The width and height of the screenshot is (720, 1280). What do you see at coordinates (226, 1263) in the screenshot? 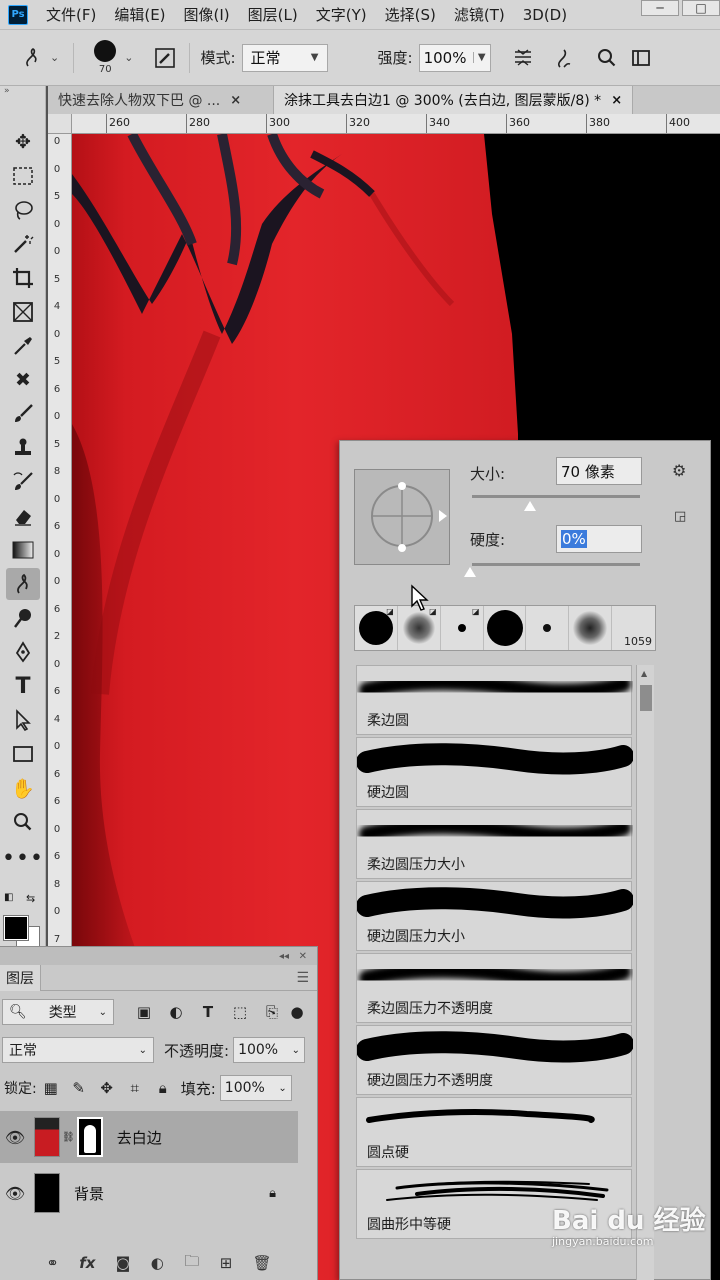
I see `new-layer-icon: ⊞` at bounding box center [226, 1263].